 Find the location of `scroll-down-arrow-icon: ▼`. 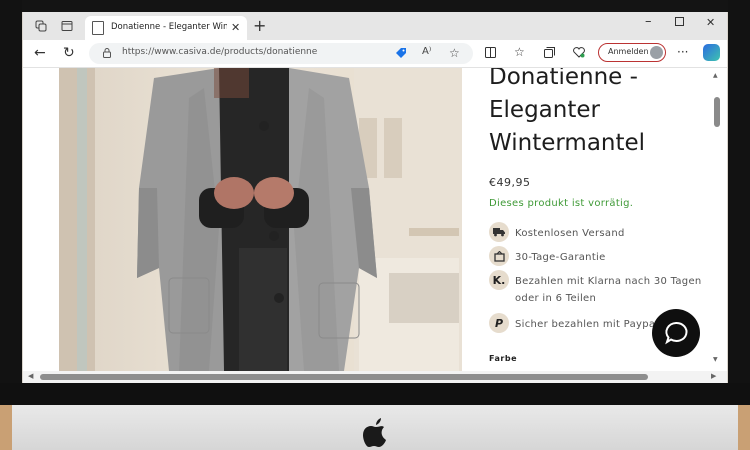

scroll-down-arrow-icon: ▼ is located at coordinates (715, 359).